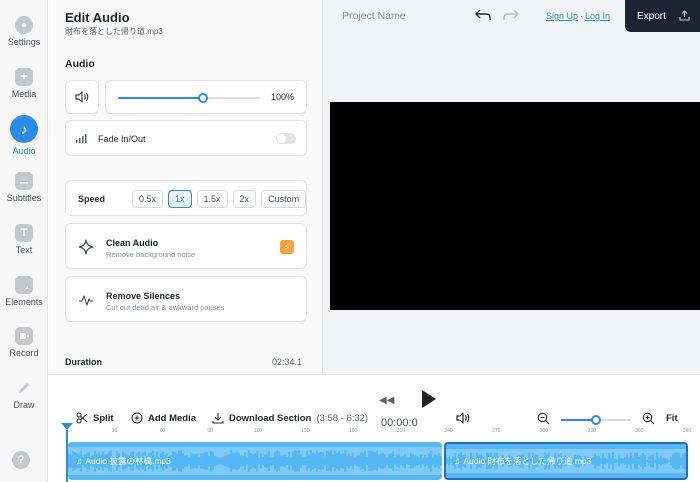 The height and width of the screenshot is (482, 700). I want to click on fit-button: Fit, so click(672, 418).